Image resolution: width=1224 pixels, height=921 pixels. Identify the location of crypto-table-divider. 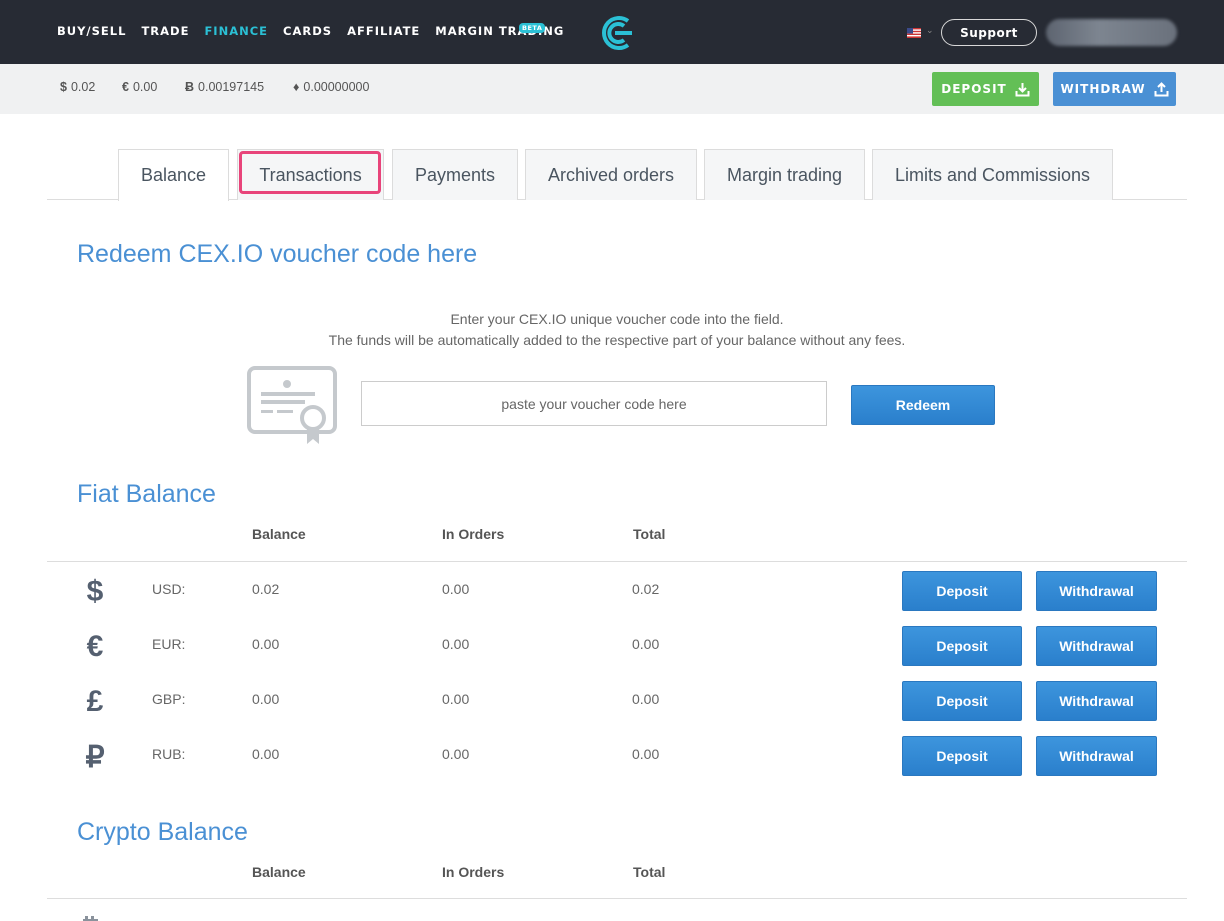
(617, 898).